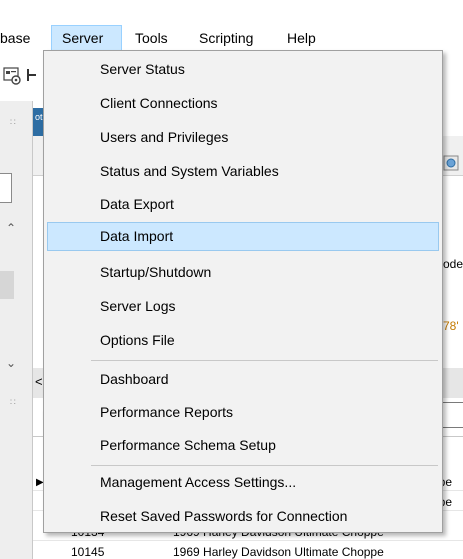  Describe the element at coordinates (243, 171) in the screenshot. I see `menu-item-status-and-system-variables: Status and System Variables` at that location.